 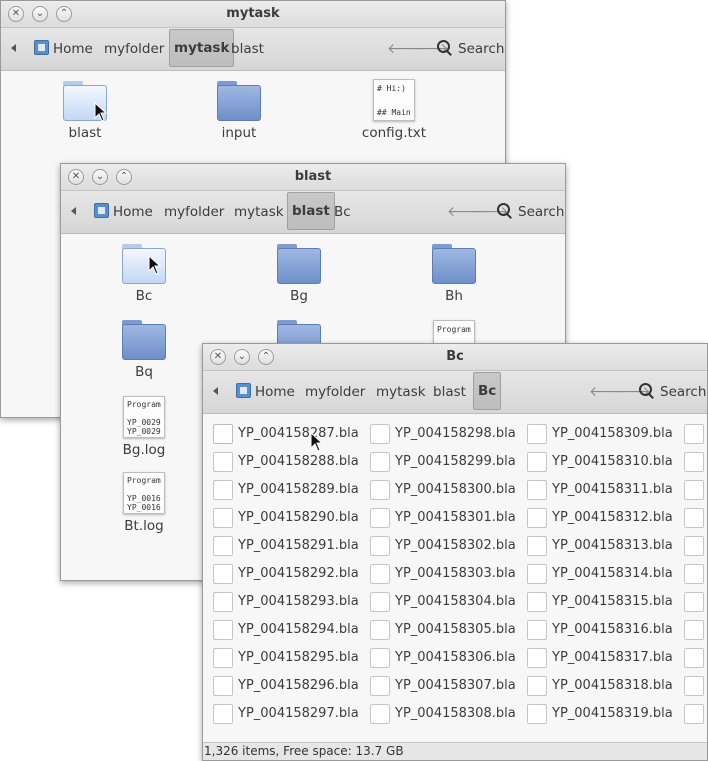 What do you see at coordinates (455, 685) in the screenshot?
I see `file-name: YP_004158307.bla` at bounding box center [455, 685].